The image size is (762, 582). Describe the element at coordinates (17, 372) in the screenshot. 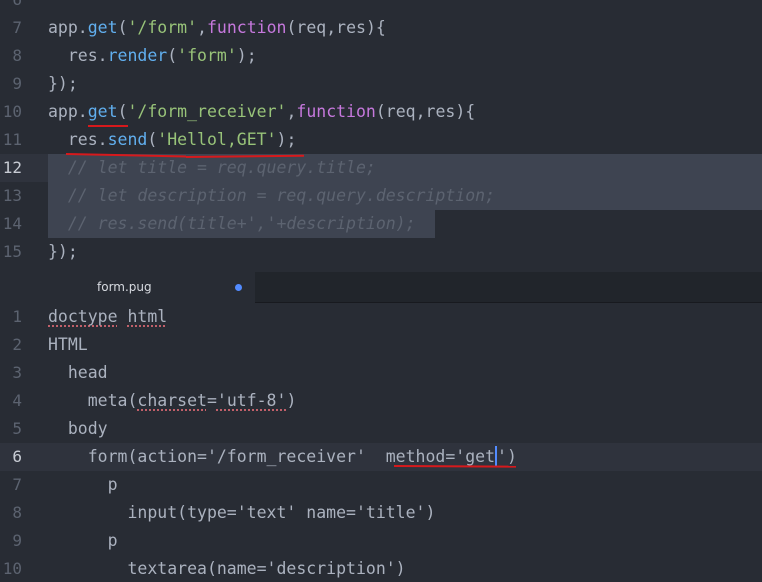

I see `line-number: 3` at that location.